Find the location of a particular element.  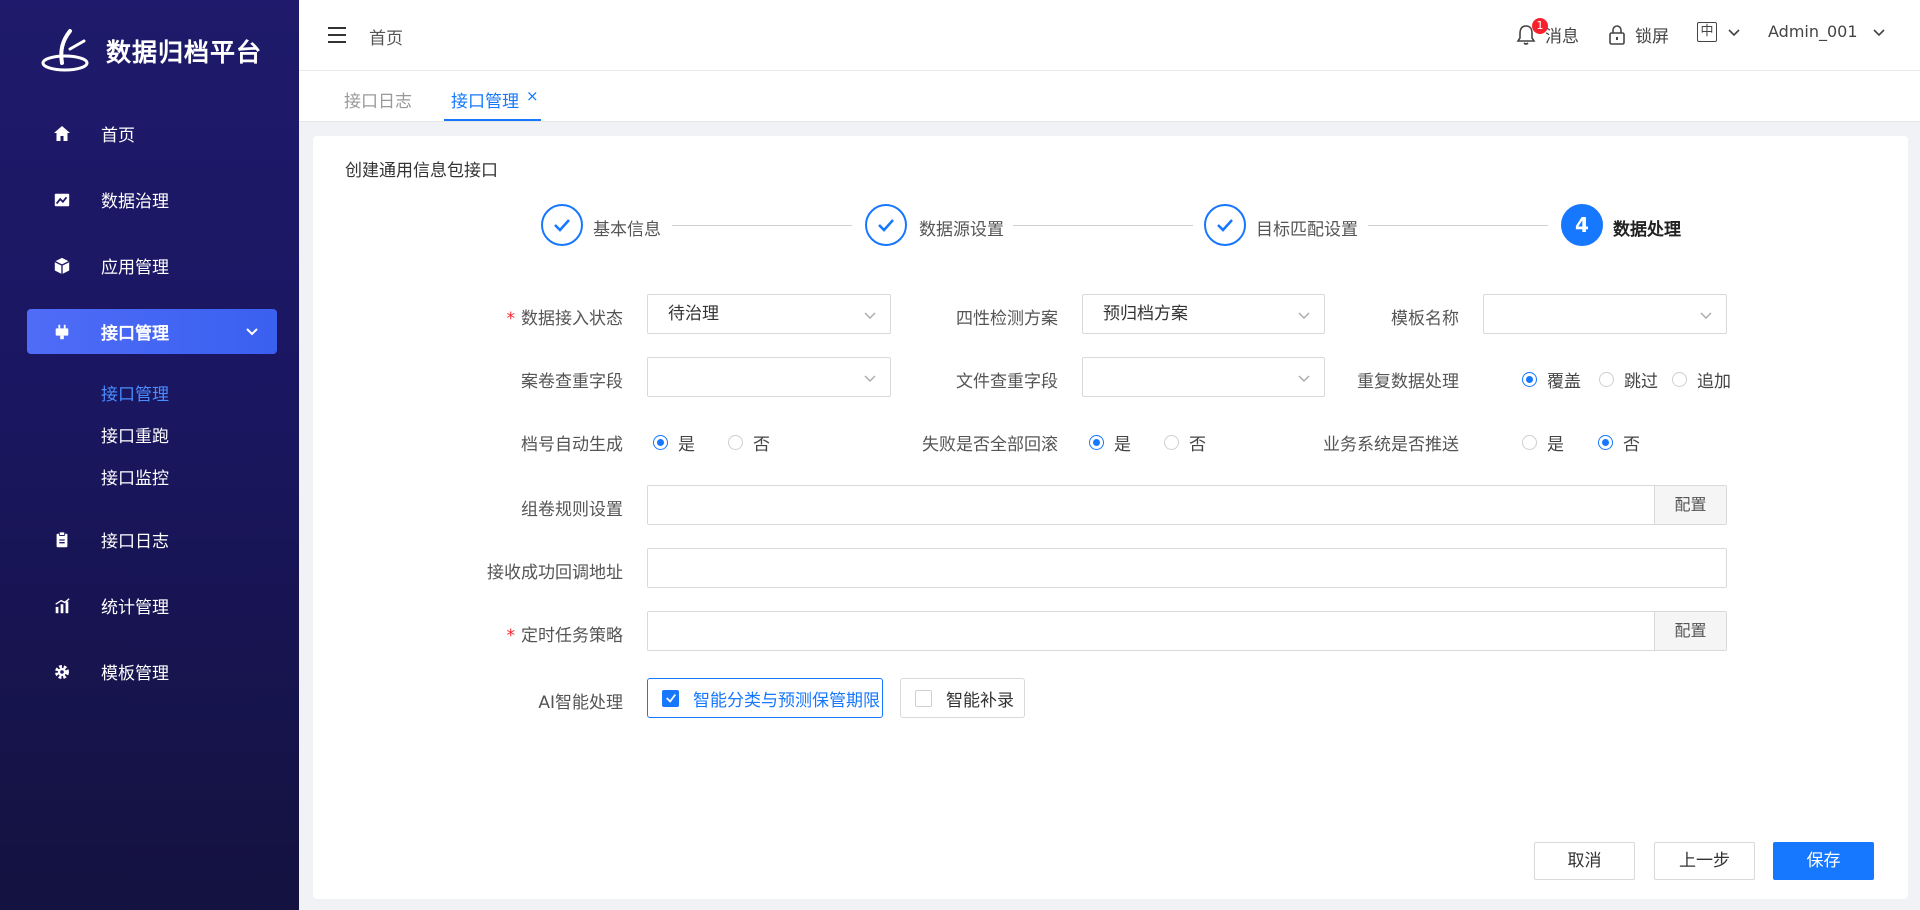

breadcrumb: 首页 is located at coordinates (386, 36).